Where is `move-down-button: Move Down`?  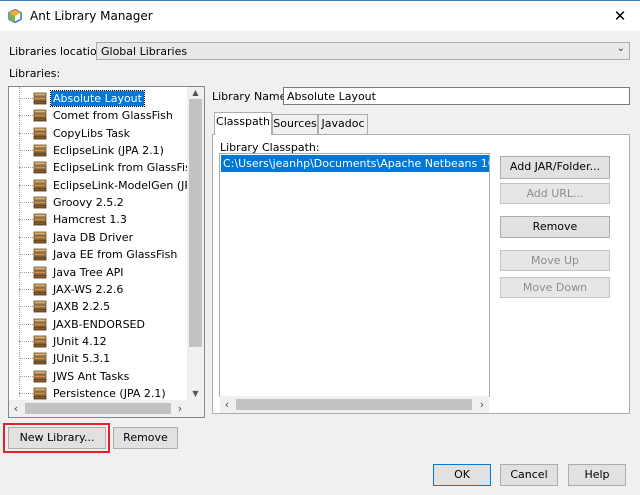
move-down-button: Move Down is located at coordinates (555, 287).